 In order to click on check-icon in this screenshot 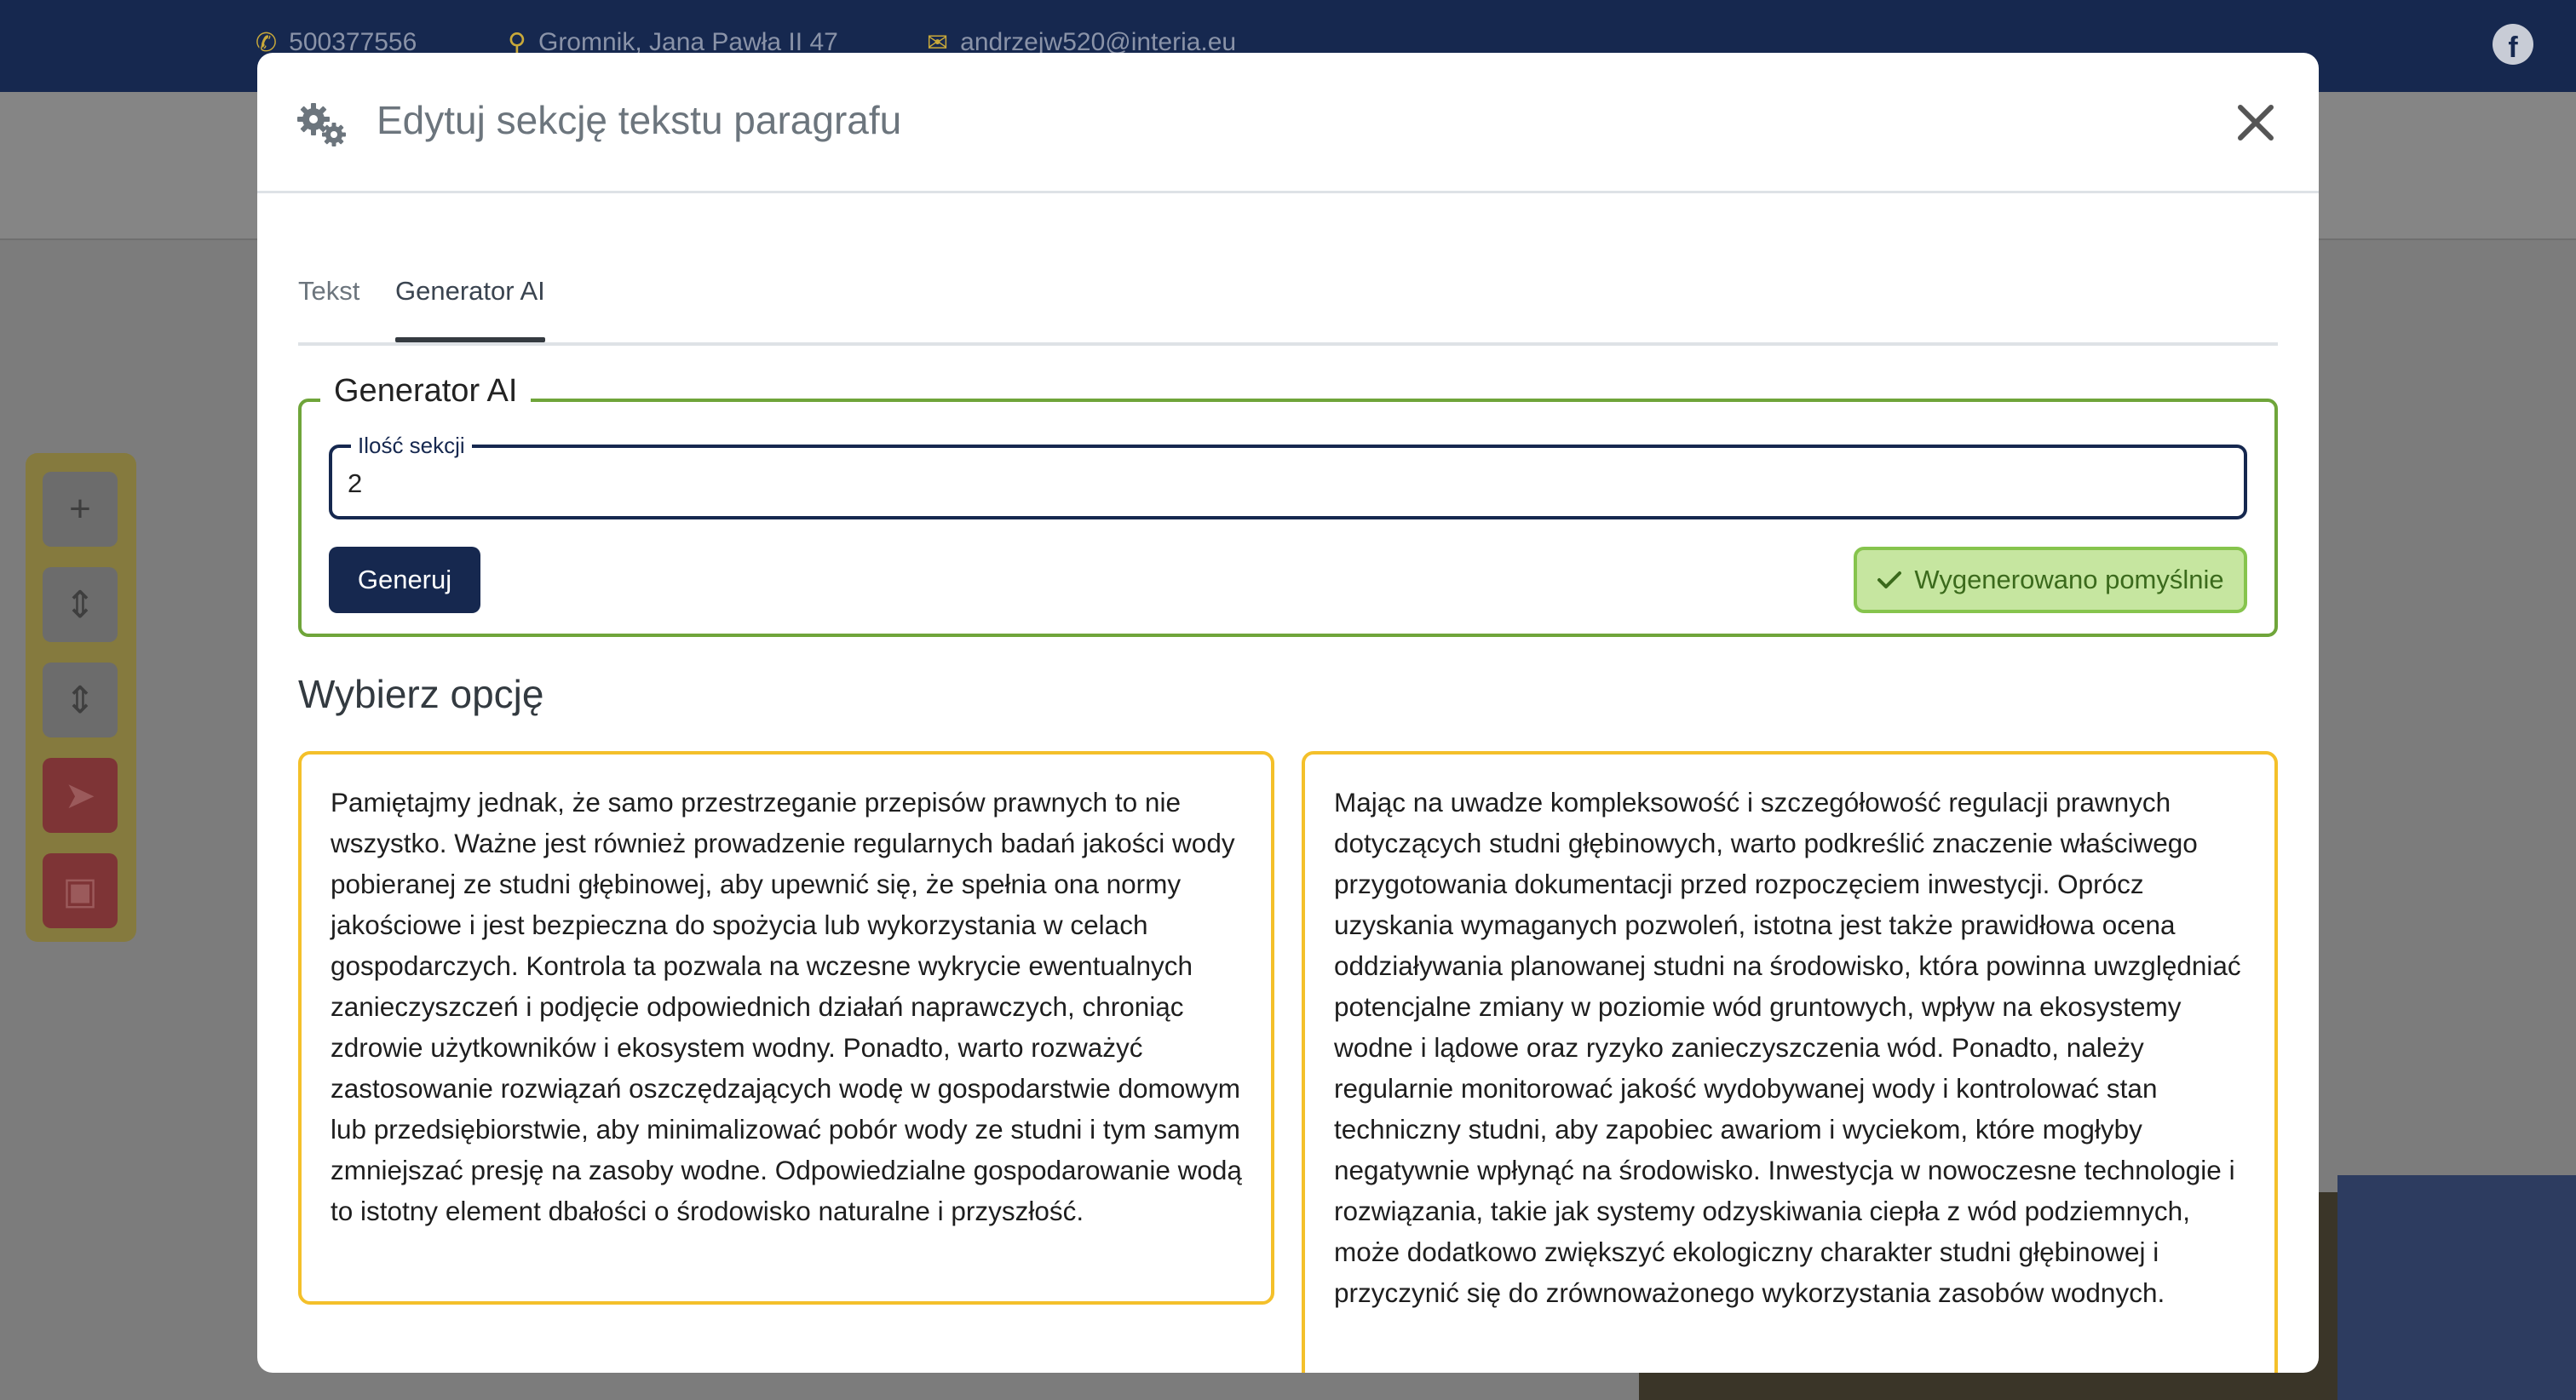, I will do `click(1889, 579)`.